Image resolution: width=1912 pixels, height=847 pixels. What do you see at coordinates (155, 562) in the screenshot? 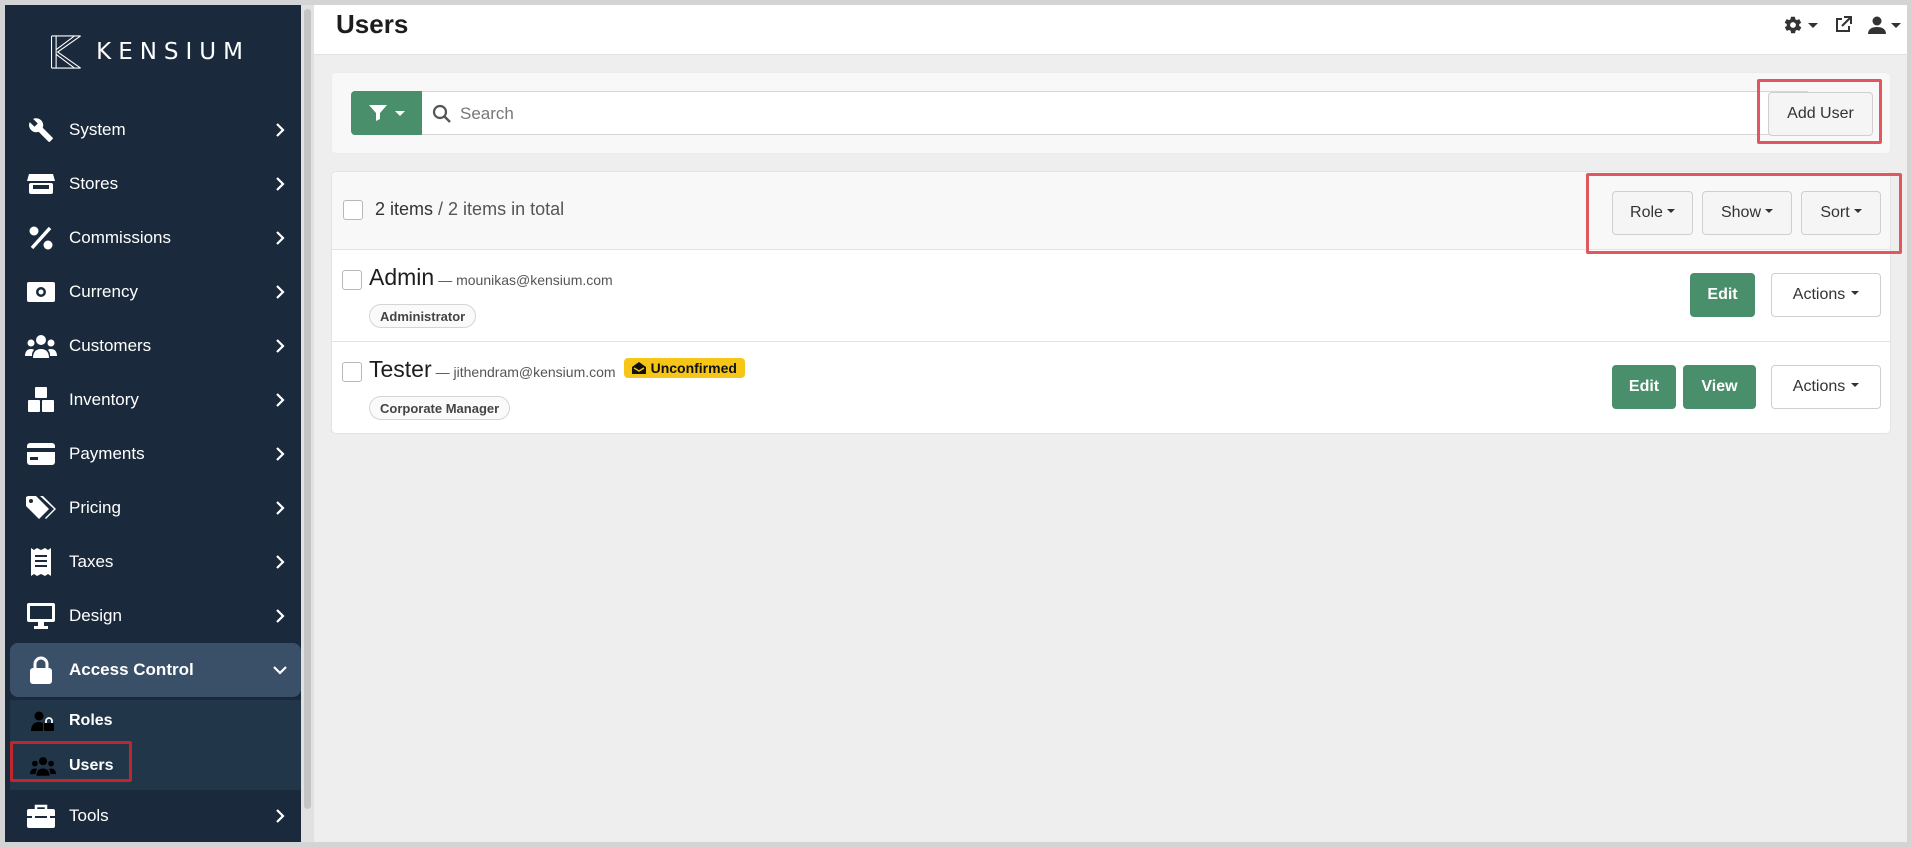
I see `sidebar-item-taxes: Taxes` at bounding box center [155, 562].